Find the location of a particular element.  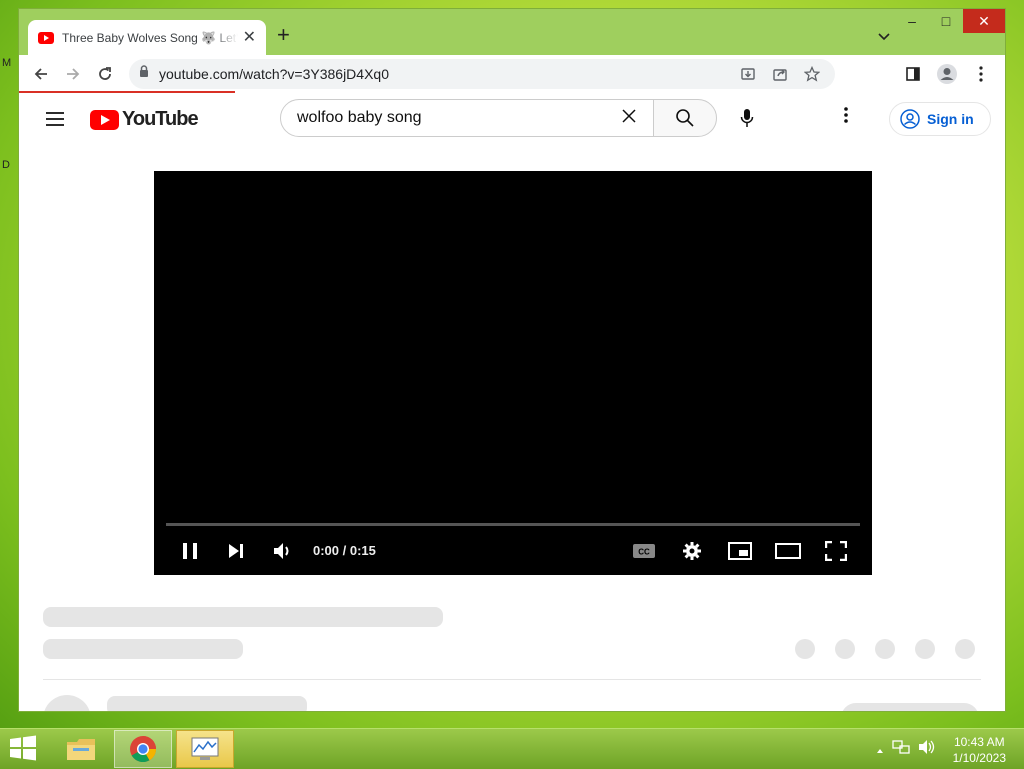

youtube-logo: YouTube is located at coordinates (144, 119).